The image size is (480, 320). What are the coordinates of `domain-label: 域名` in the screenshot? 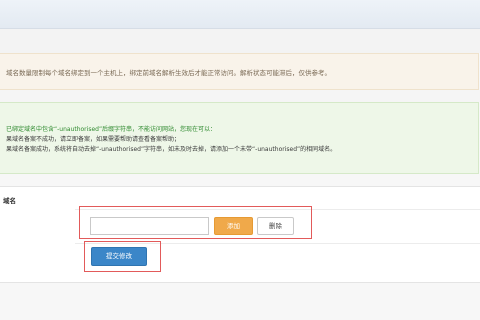 It's located at (37, 197).